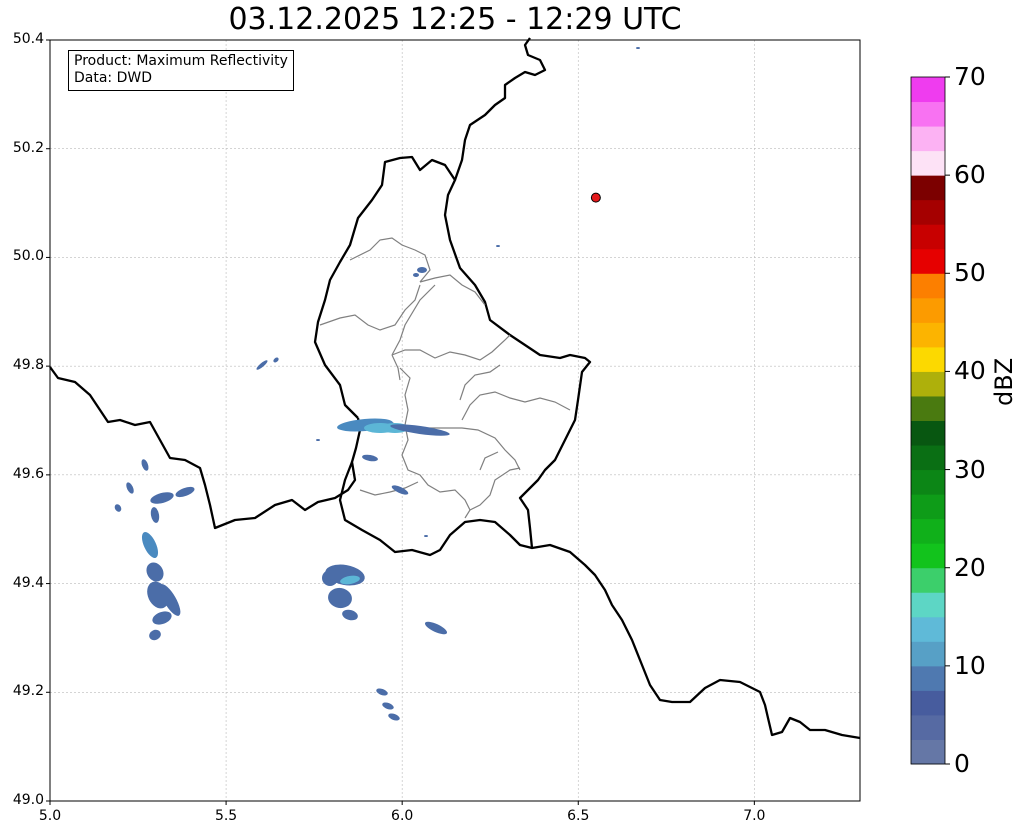 The image size is (1023, 834). I want to click on x-tick-label: 6.0, so click(402, 816).